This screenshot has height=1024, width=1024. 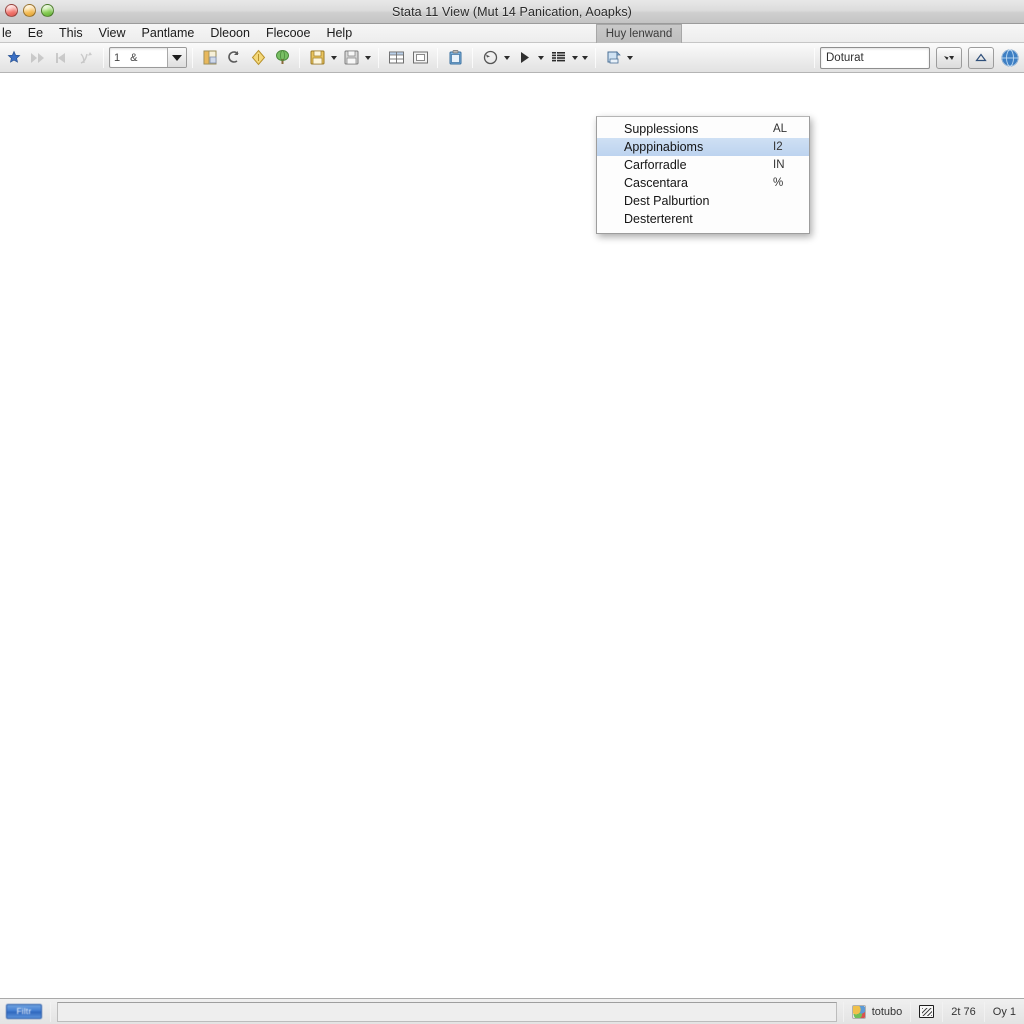 What do you see at coordinates (168, 33) in the screenshot?
I see `menu-item-pantlame: Pantlame` at bounding box center [168, 33].